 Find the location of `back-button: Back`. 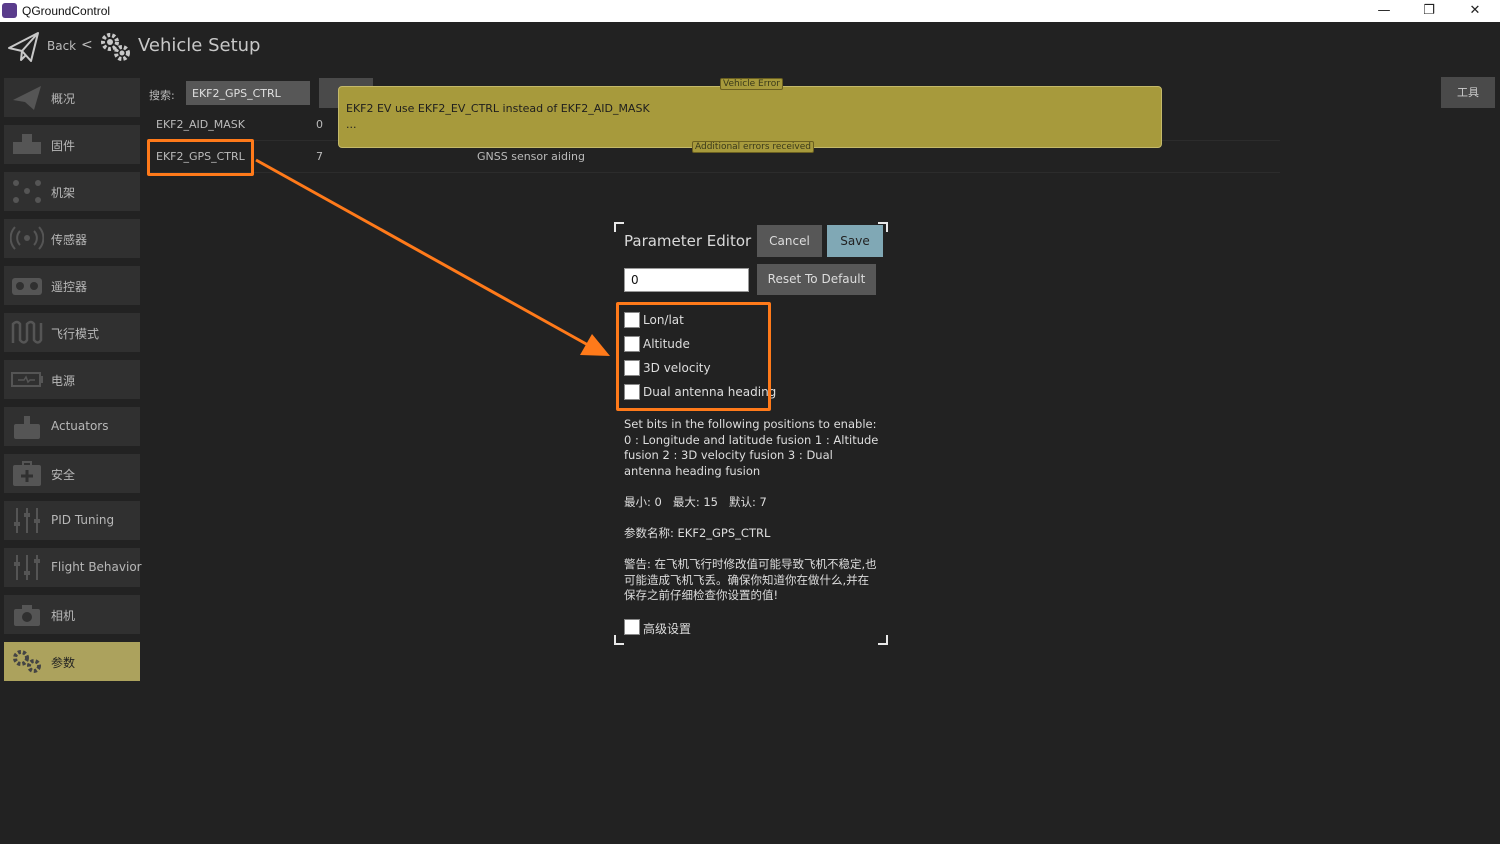

back-button: Back is located at coordinates (61, 46).